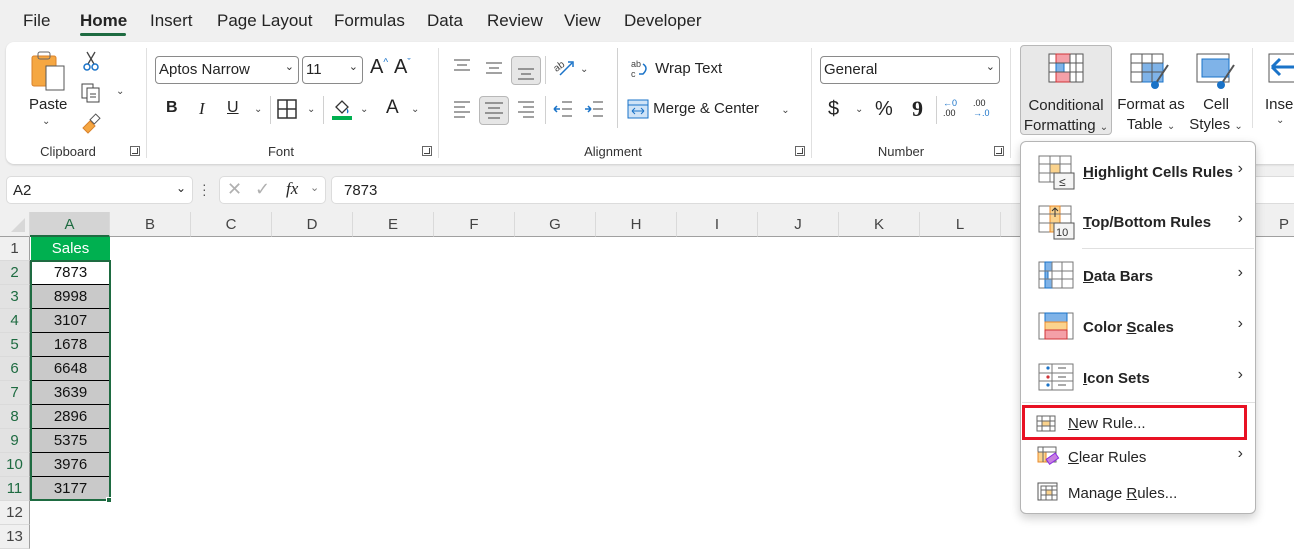 This screenshot has height=553, width=1294. Describe the element at coordinates (103, 21) in the screenshot. I see `tab-home: Home` at that location.